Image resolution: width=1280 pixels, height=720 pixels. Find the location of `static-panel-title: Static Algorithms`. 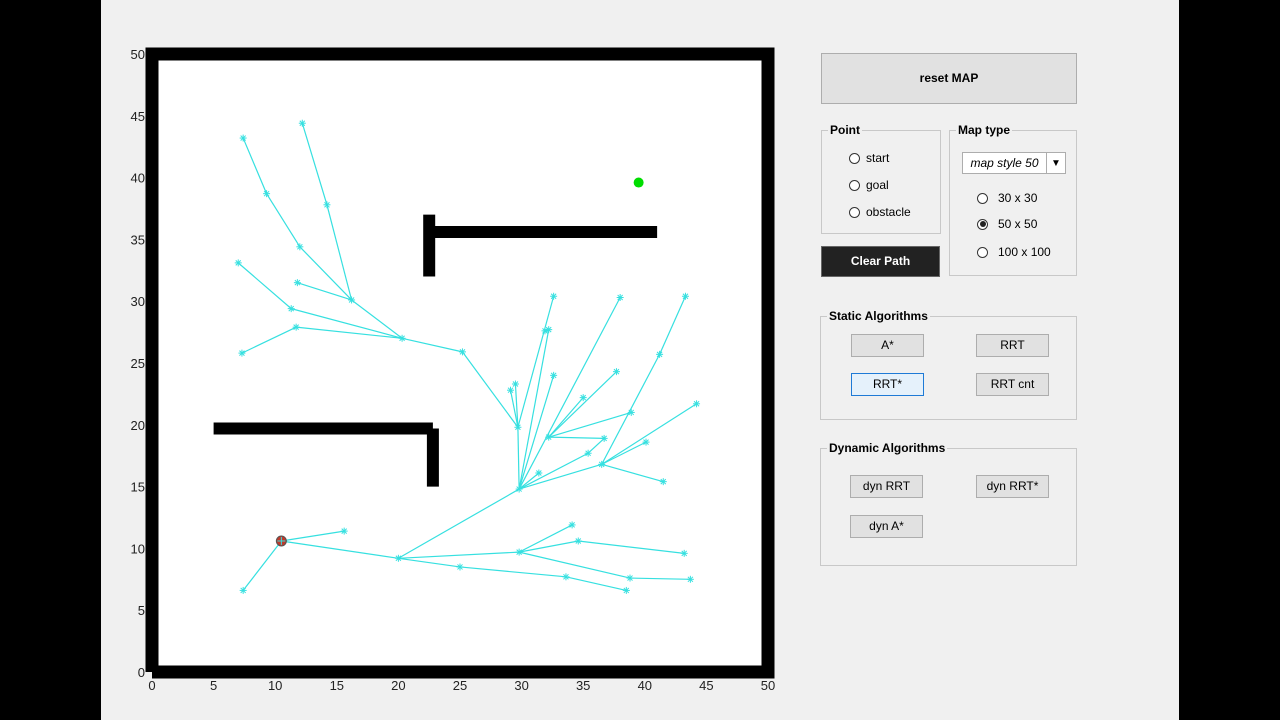

static-panel-title: Static Algorithms is located at coordinates (878, 316).